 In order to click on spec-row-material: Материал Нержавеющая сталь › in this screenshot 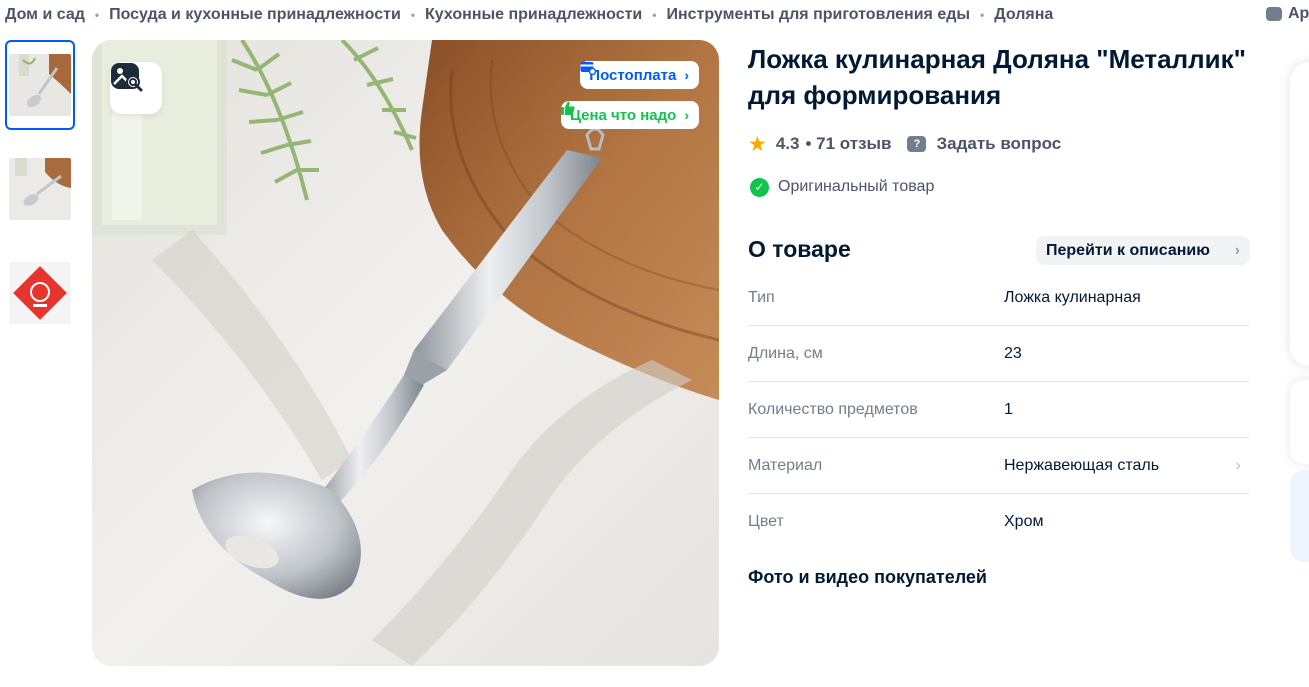, I will do `click(998, 466)`.